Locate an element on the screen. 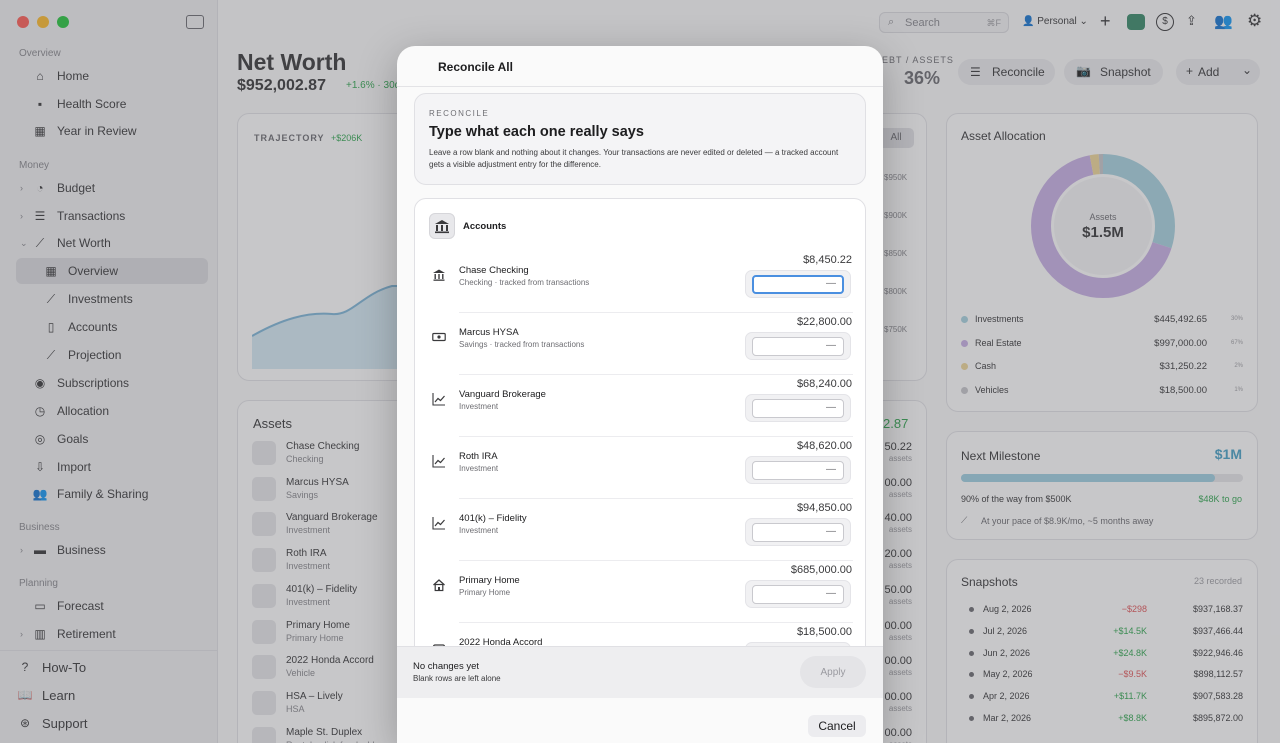 This screenshot has width=1280, height=743. modal-title: Reconcile All is located at coordinates (475, 67).